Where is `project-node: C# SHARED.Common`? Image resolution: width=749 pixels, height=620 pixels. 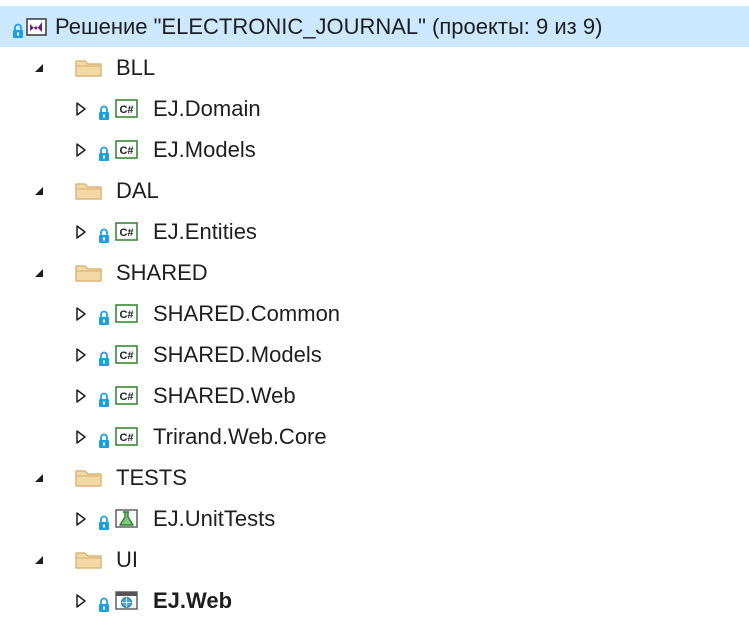
project-node: C# SHARED.Common is located at coordinates (374, 313).